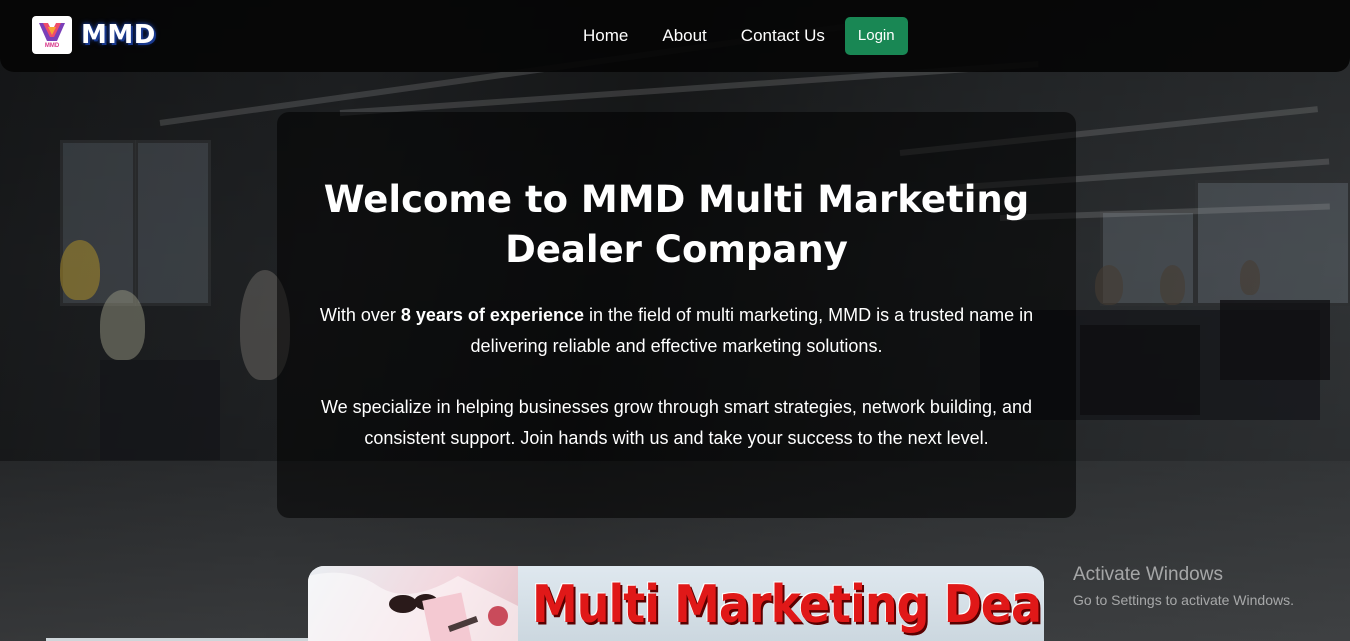 This screenshot has height=641, width=1350. I want to click on banner-products-image, so click(413, 603).